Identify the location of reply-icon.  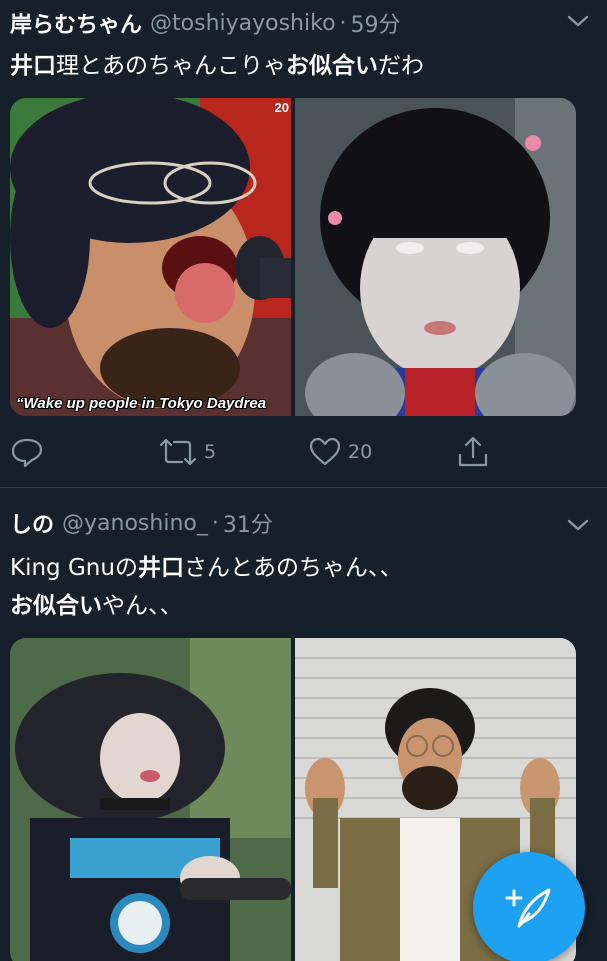
(27, 453).